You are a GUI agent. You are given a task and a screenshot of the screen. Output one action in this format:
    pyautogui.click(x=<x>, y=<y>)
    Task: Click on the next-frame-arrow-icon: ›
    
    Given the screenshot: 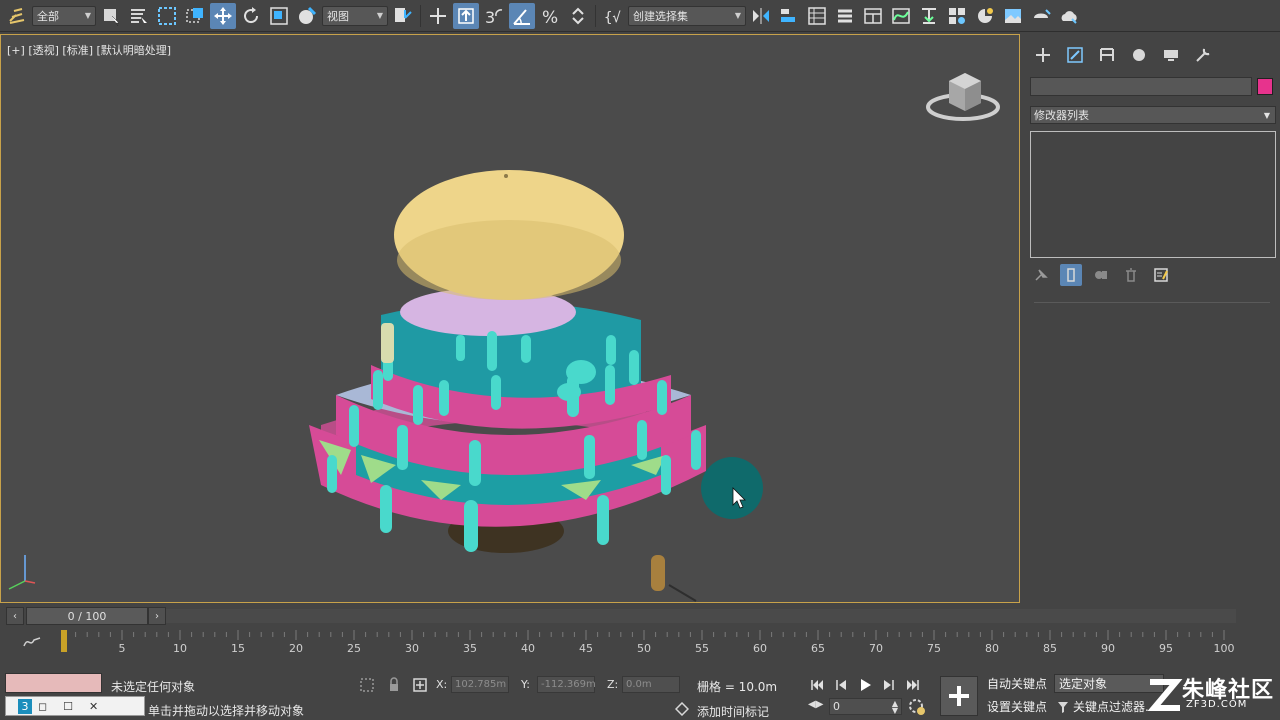 What is the action you would take?
    pyautogui.click(x=157, y=616)
    